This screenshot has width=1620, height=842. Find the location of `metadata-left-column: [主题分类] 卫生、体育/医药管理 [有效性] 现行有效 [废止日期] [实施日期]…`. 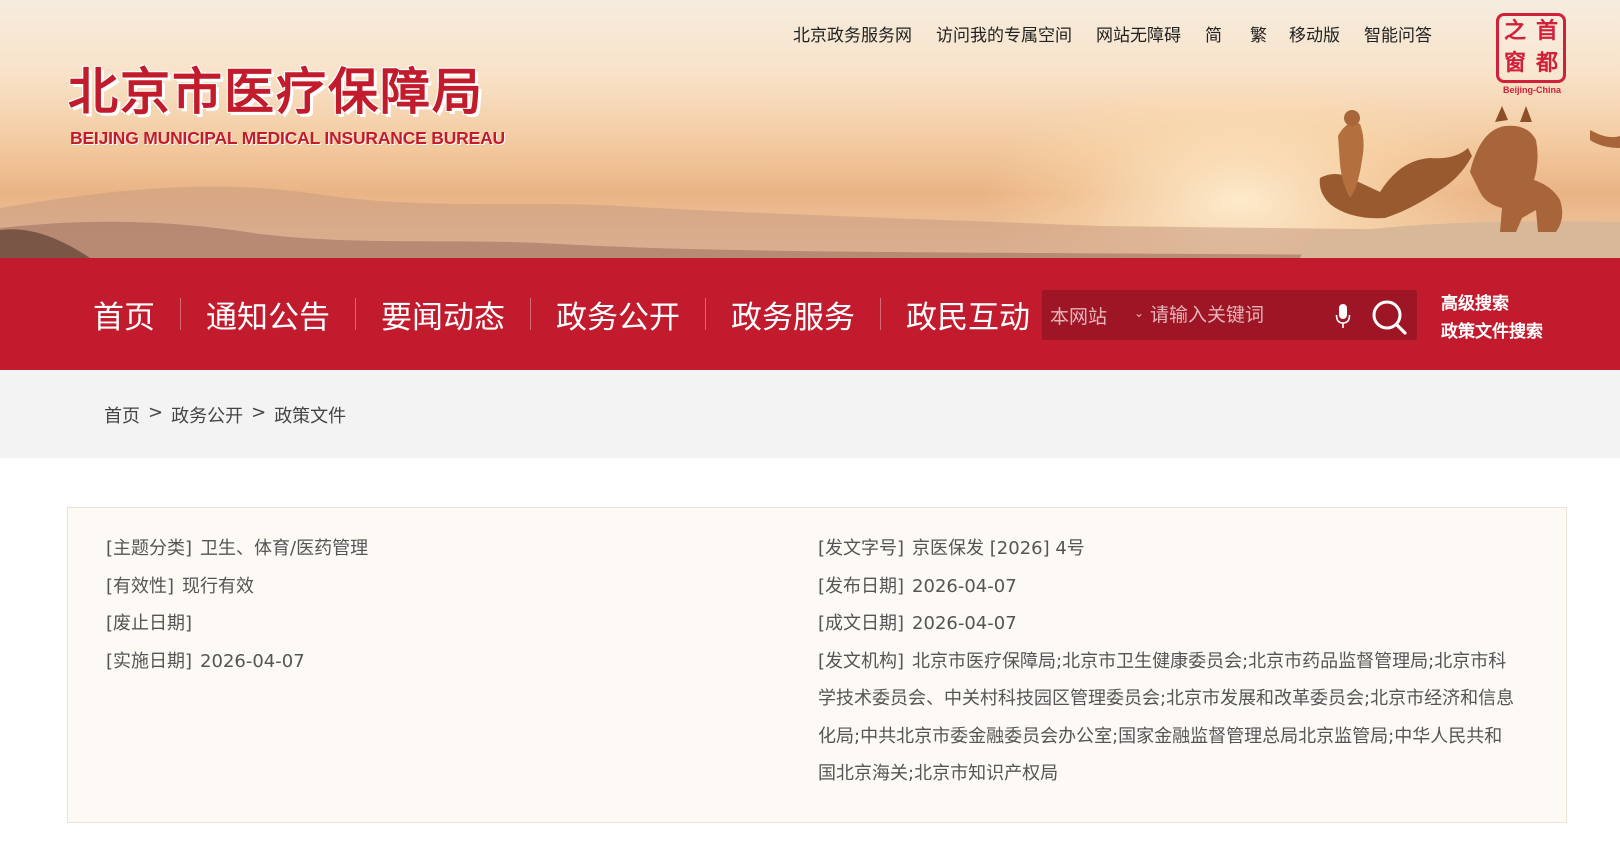

metadata-left-column: [主题分类] 卫生、体育/医药管理 [有效性] 现行有效 [废止日期] [实施日期]… is located at coordinates (426, 605).